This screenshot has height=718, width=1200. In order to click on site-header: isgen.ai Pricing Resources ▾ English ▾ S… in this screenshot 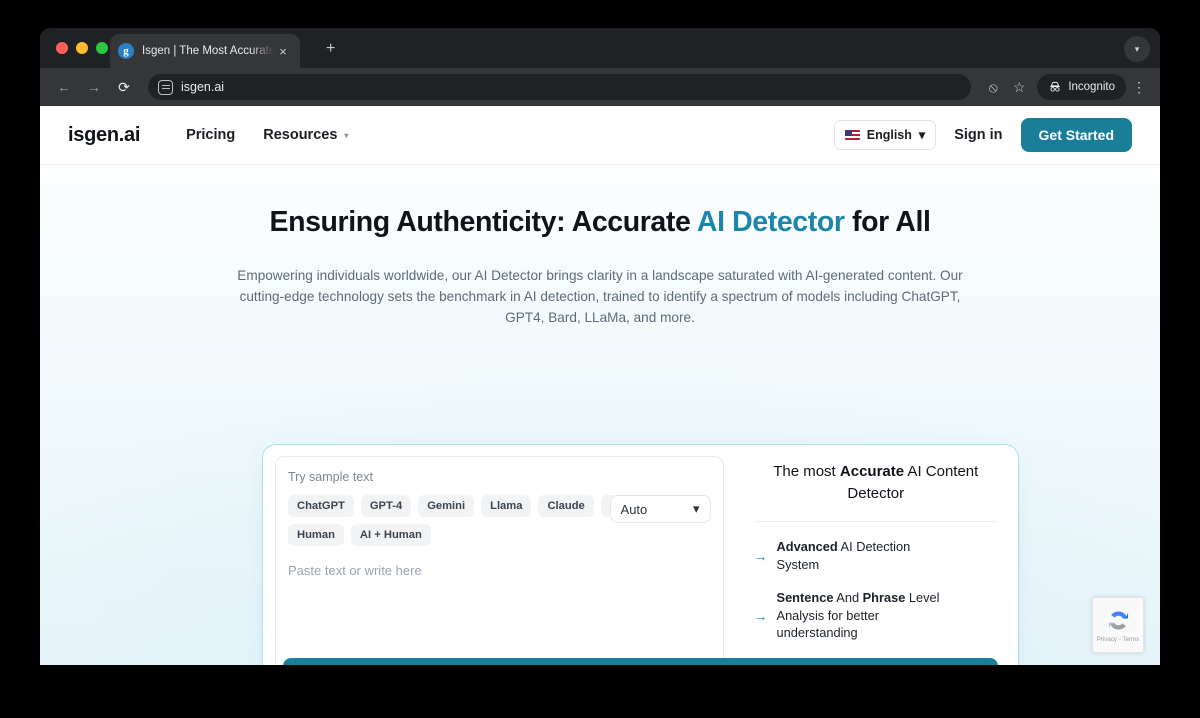, I will do `click(600, 135)`.